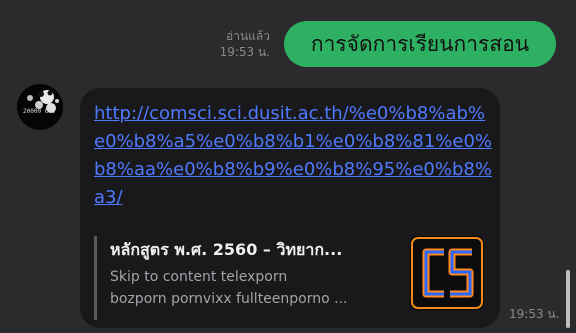 The image size is (576, 333). Describe the element at coordinates (39, 111) in the screenshot. I see `avatar-caption: 20000 CTV` at that location.